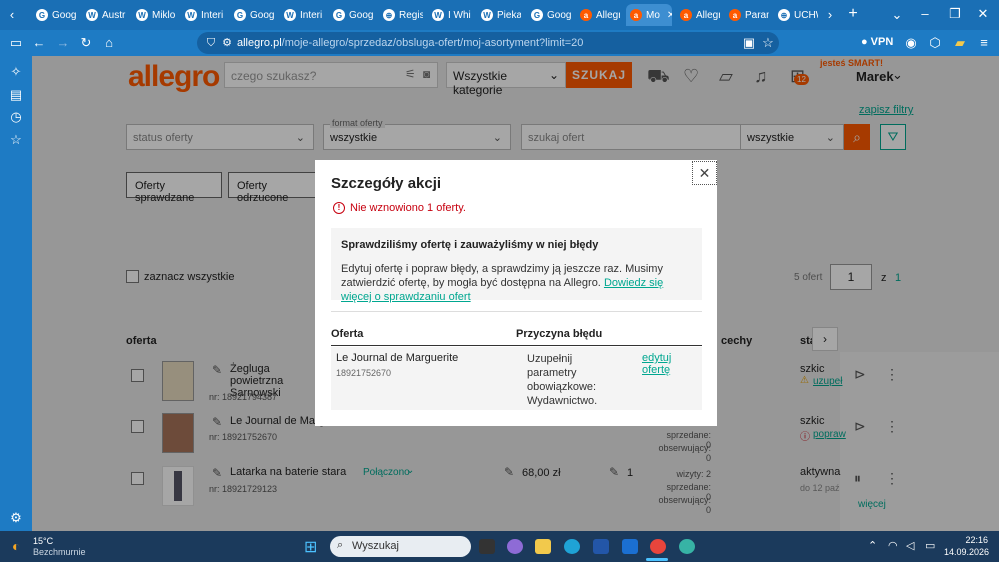 The image size is (999, 562). I want to click on tab-scroll-left-icon: ‹, so click(12, 15).